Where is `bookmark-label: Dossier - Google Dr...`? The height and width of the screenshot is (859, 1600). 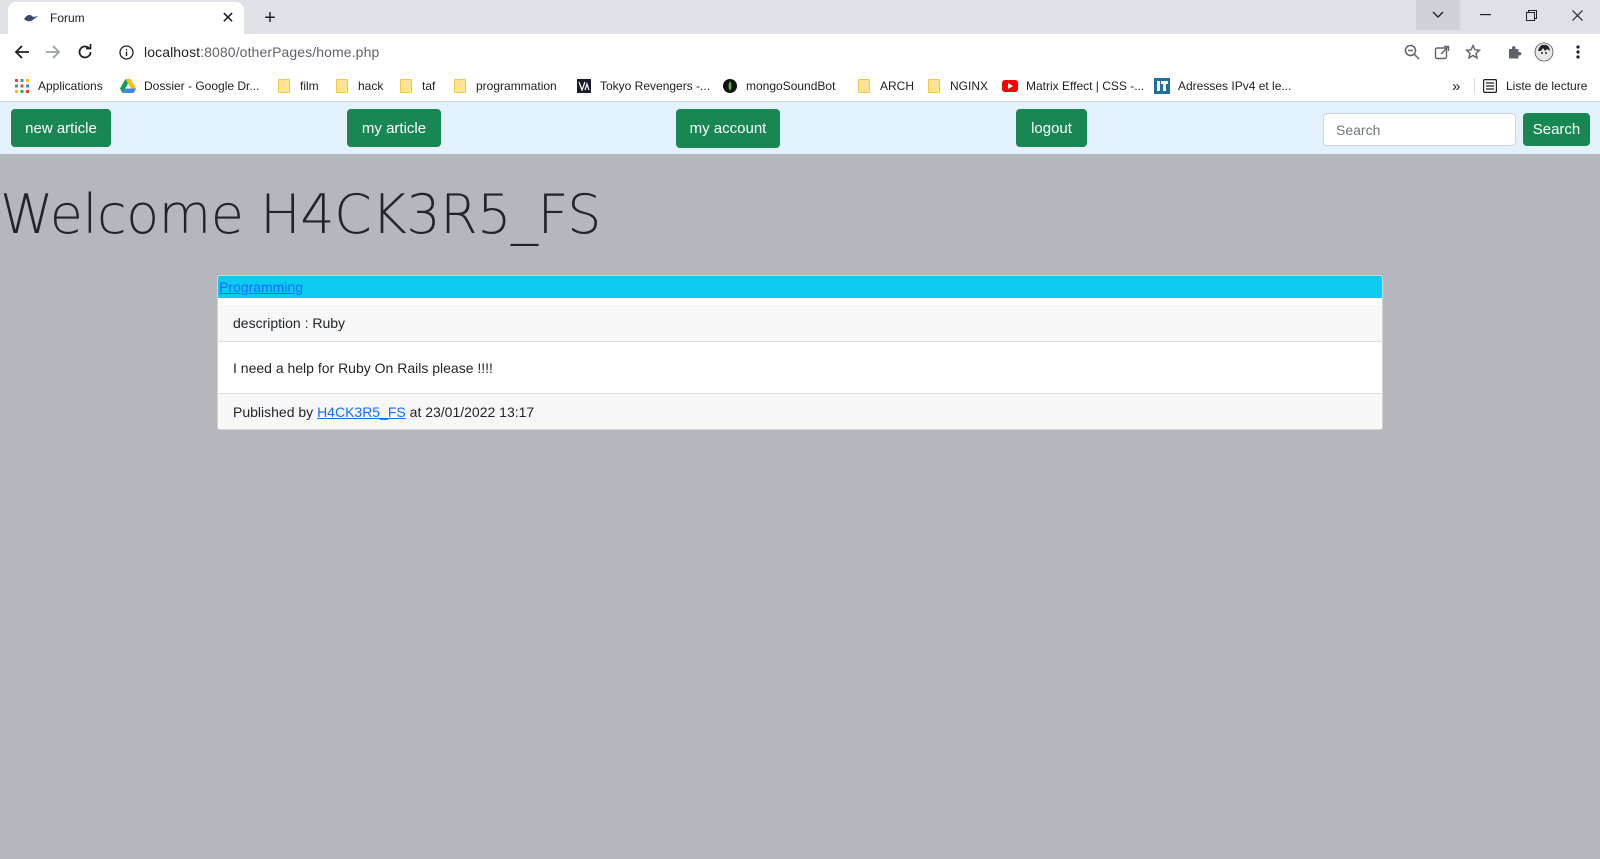
bookmark-label: Dossier - Google Dr... is located at coordinates (202, 86).